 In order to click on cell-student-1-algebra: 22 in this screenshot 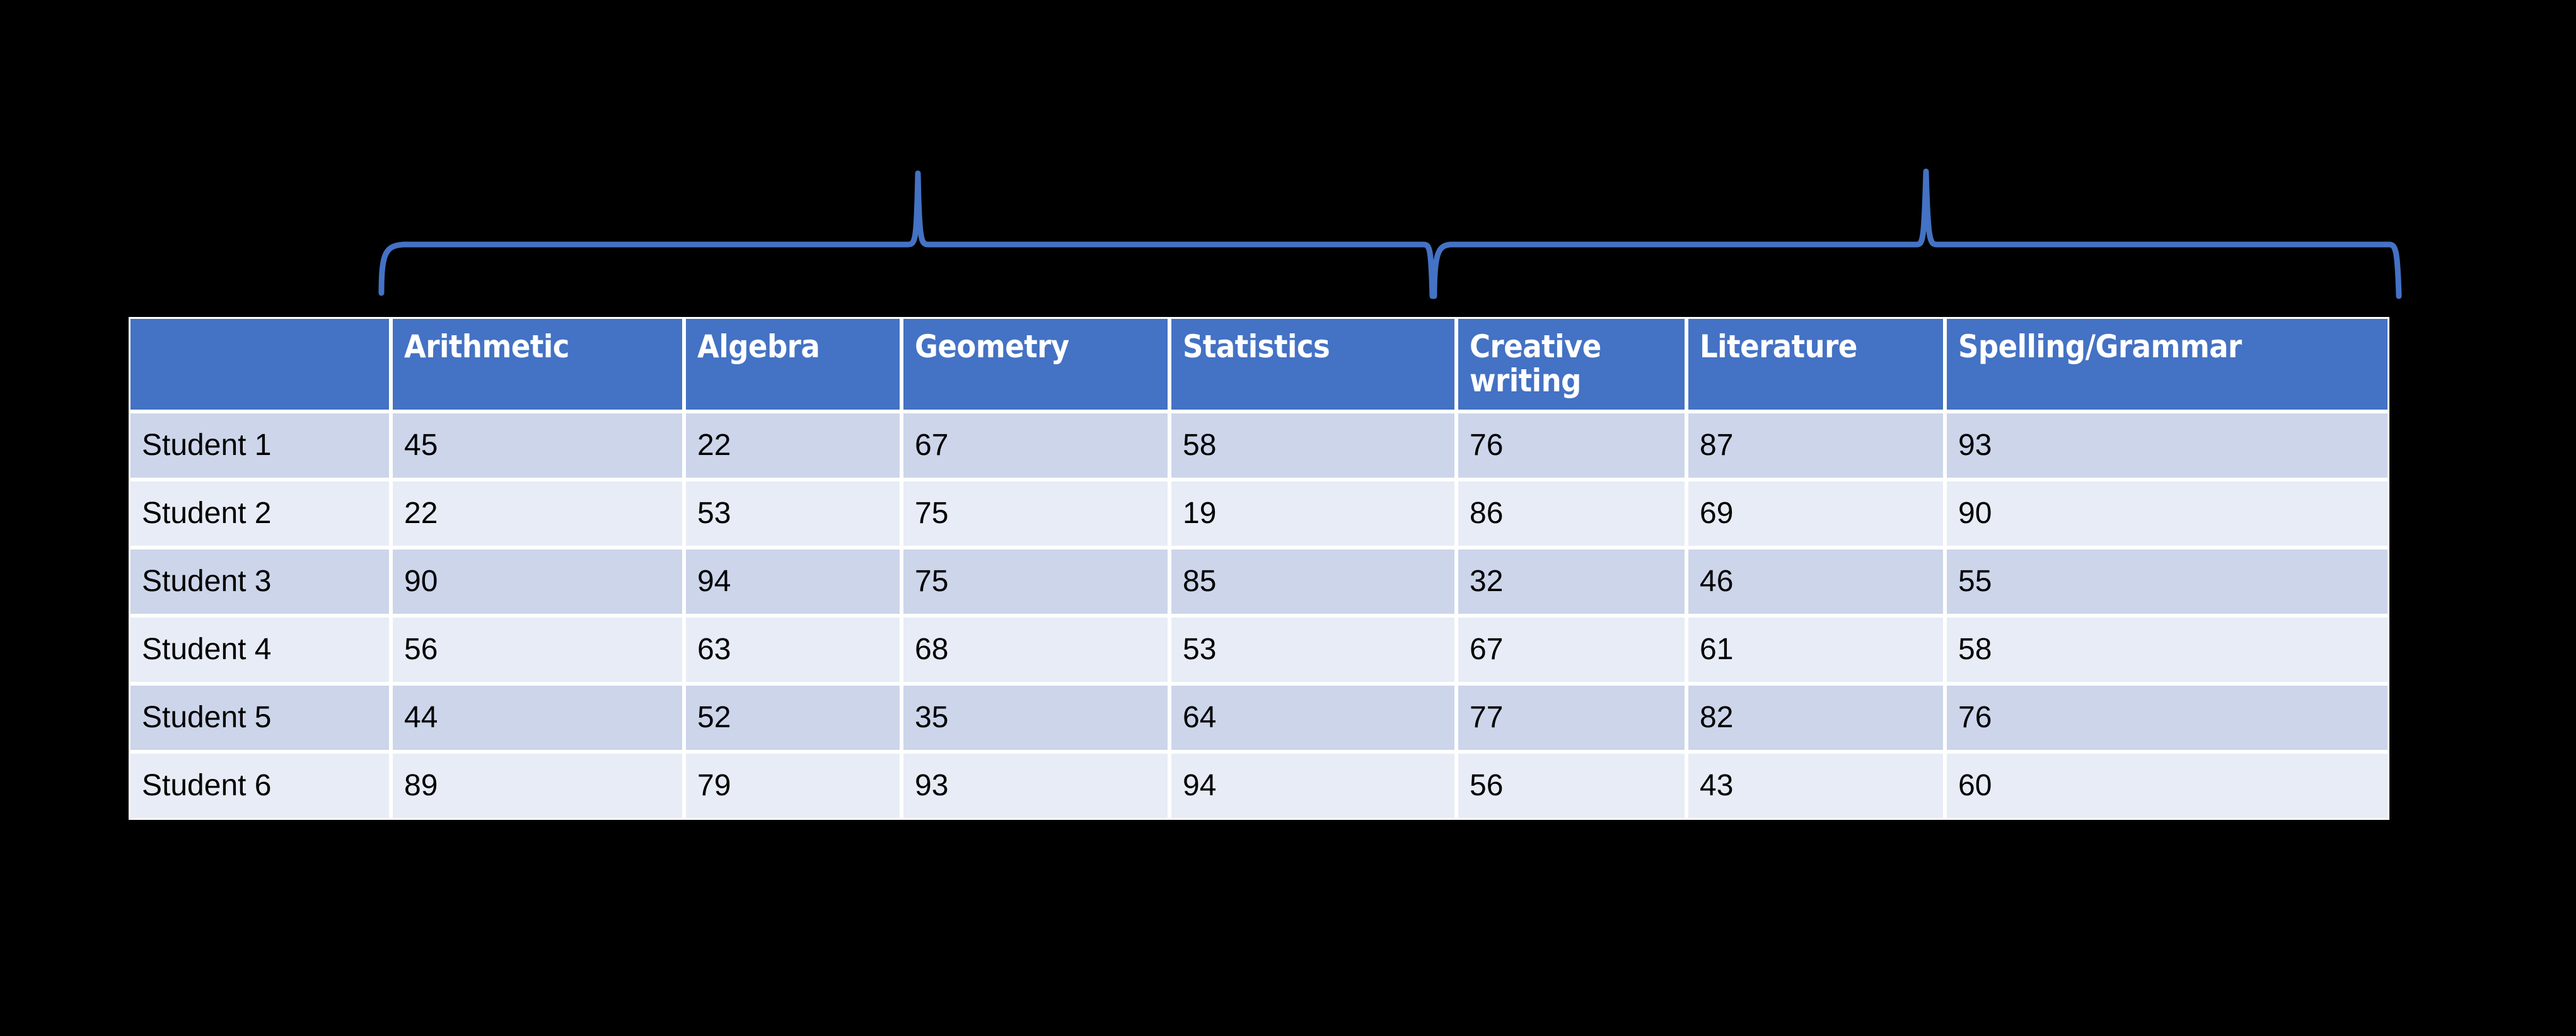, I will do `click(793, 446)`.